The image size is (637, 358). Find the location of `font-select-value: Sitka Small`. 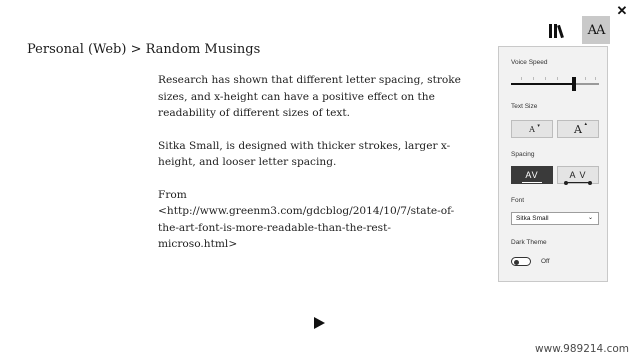

font-select-value: Sitka Small is located at coordinates (532, 218).